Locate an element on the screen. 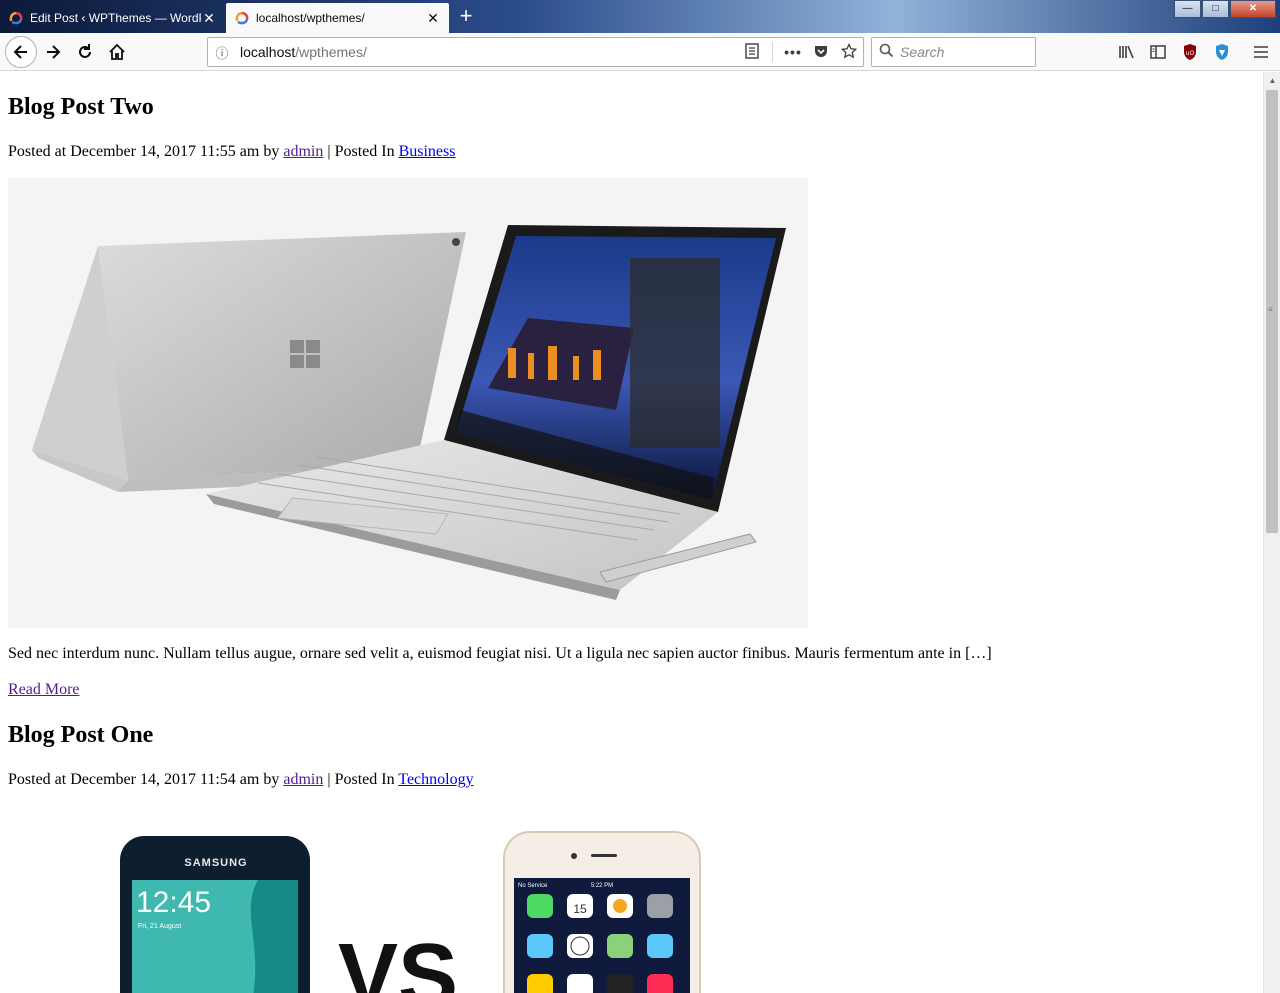 This screenshot has width=1280, height=993. window-controls: — □ ✕ is located at coordinates (1224, 9).